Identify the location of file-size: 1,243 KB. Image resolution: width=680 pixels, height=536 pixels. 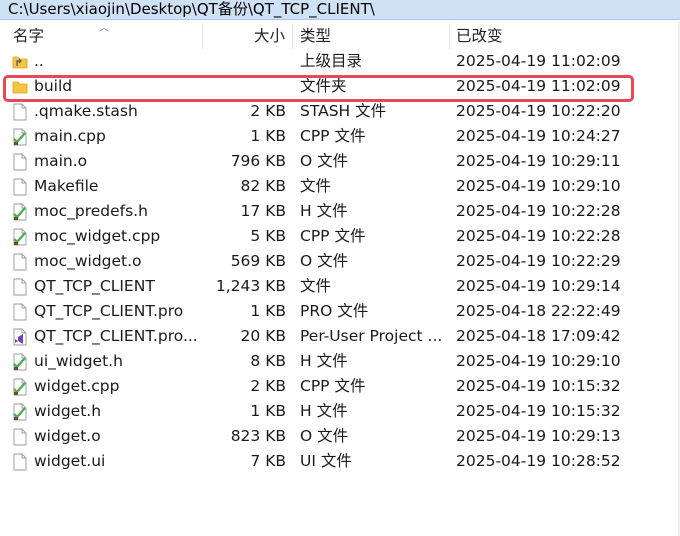
(250, 286).